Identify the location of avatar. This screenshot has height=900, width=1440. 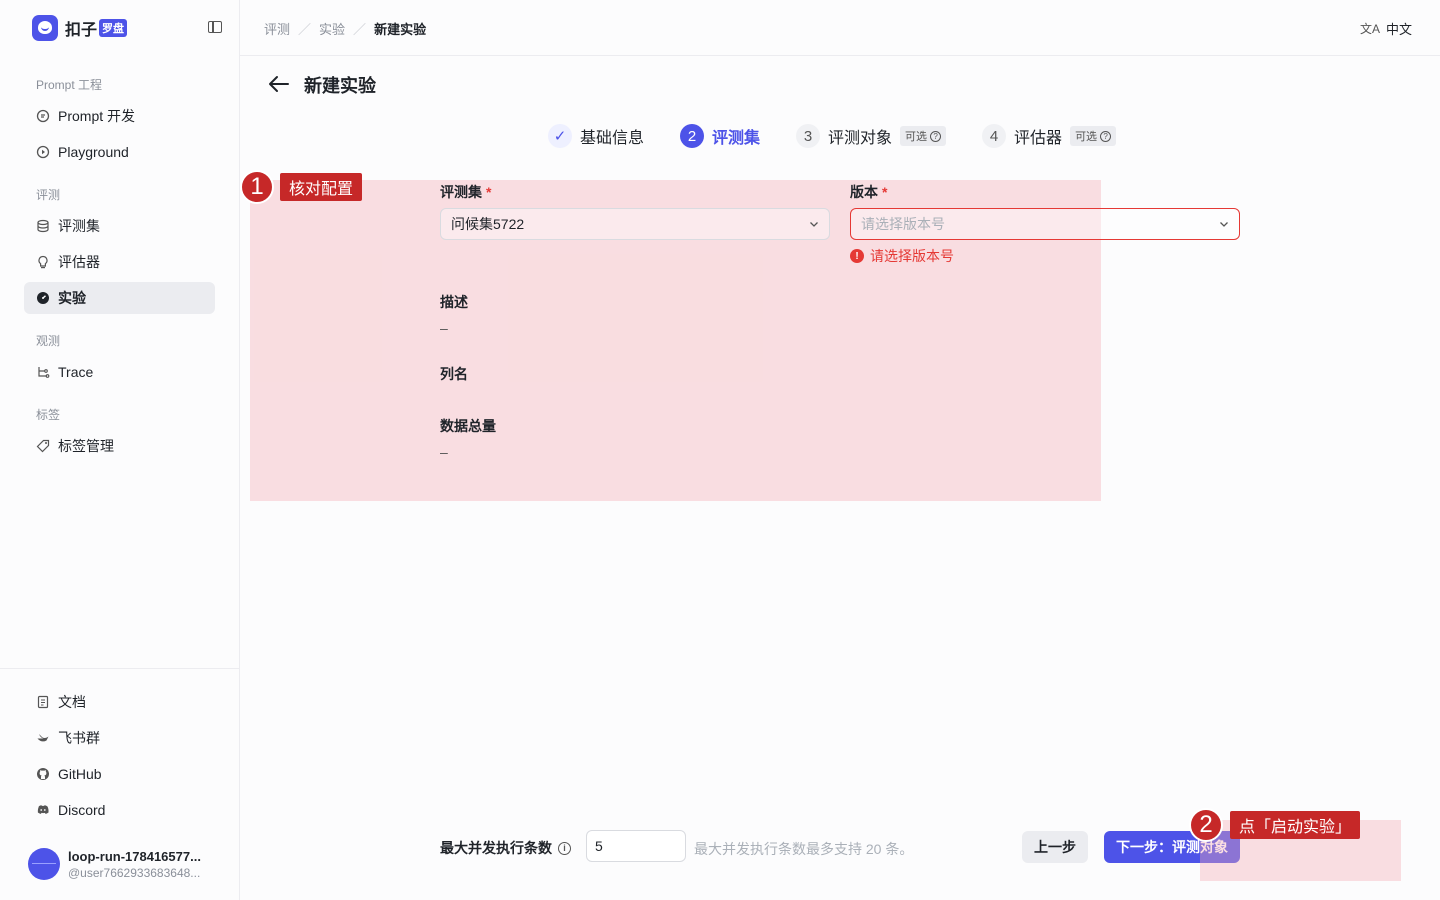
(44, 864).